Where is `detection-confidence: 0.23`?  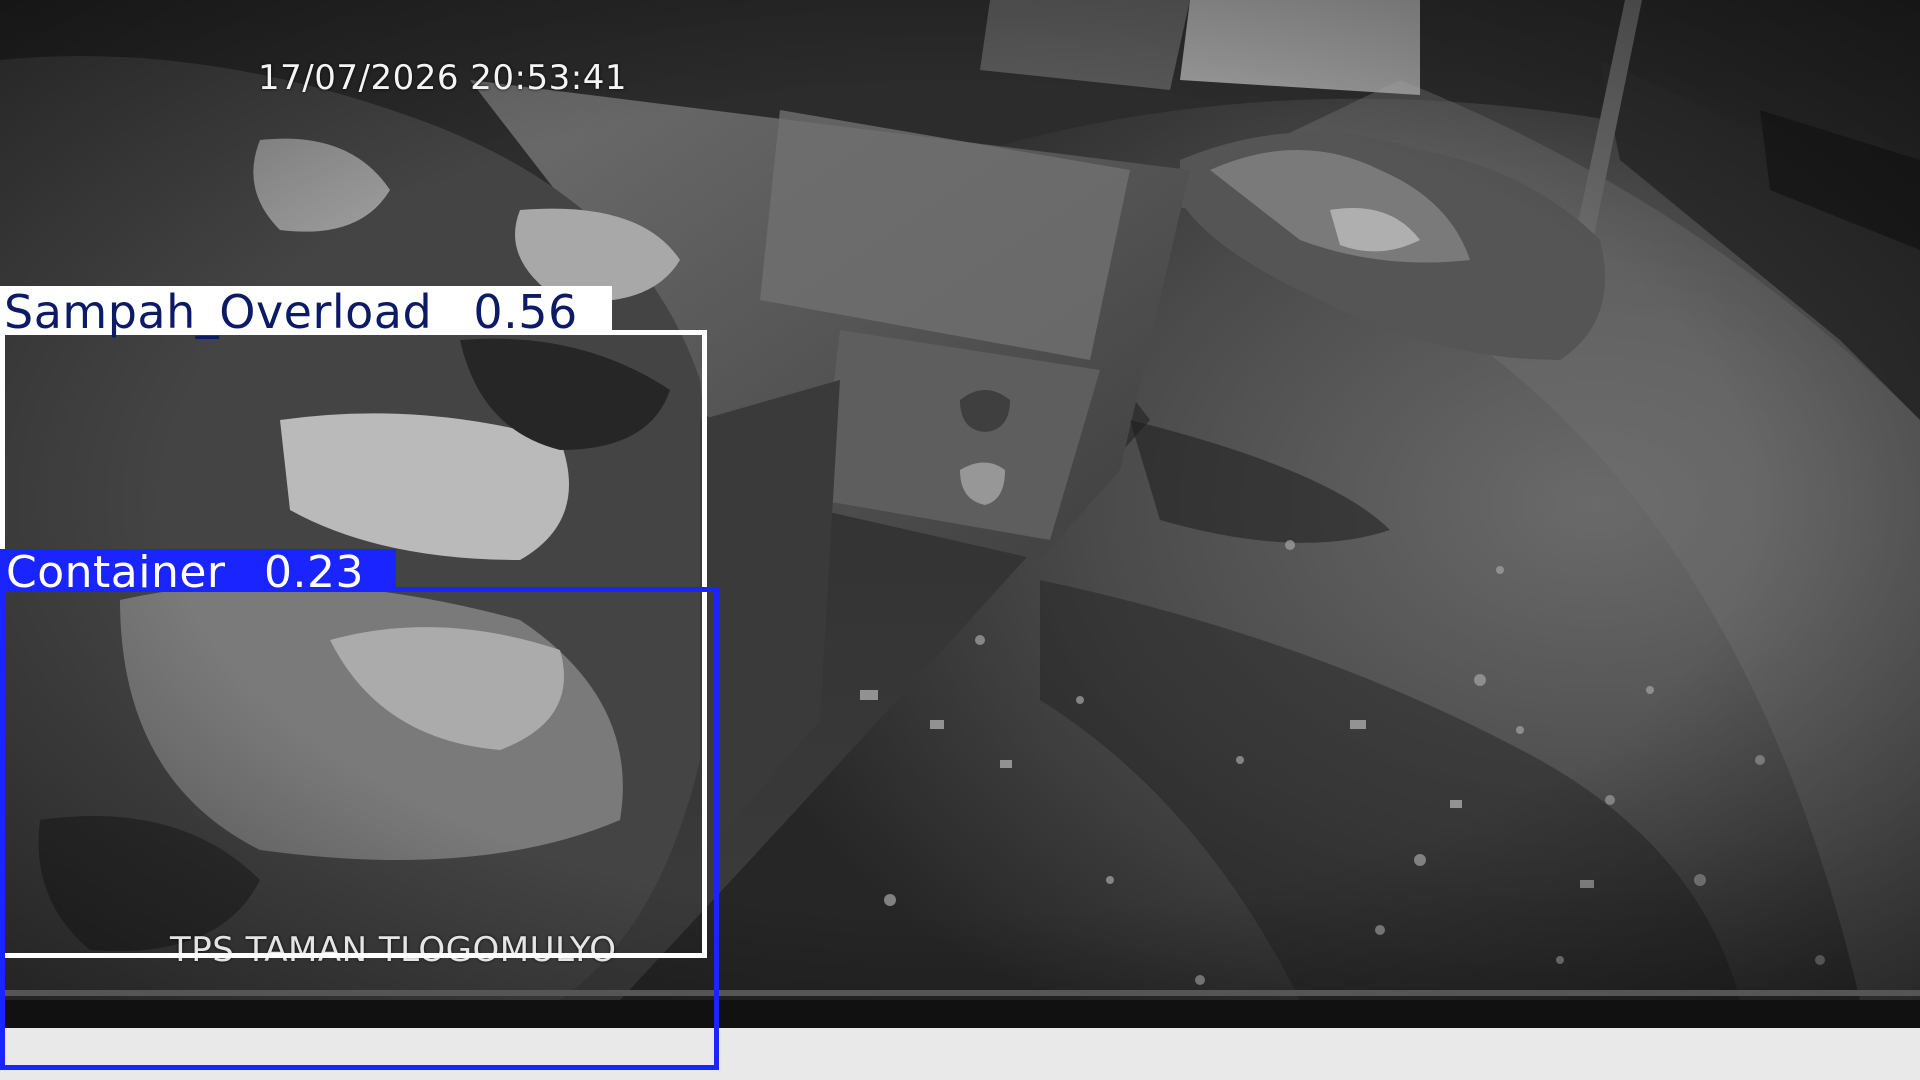
detection-confidence: 0.23 is located at coordinates (314, 572).